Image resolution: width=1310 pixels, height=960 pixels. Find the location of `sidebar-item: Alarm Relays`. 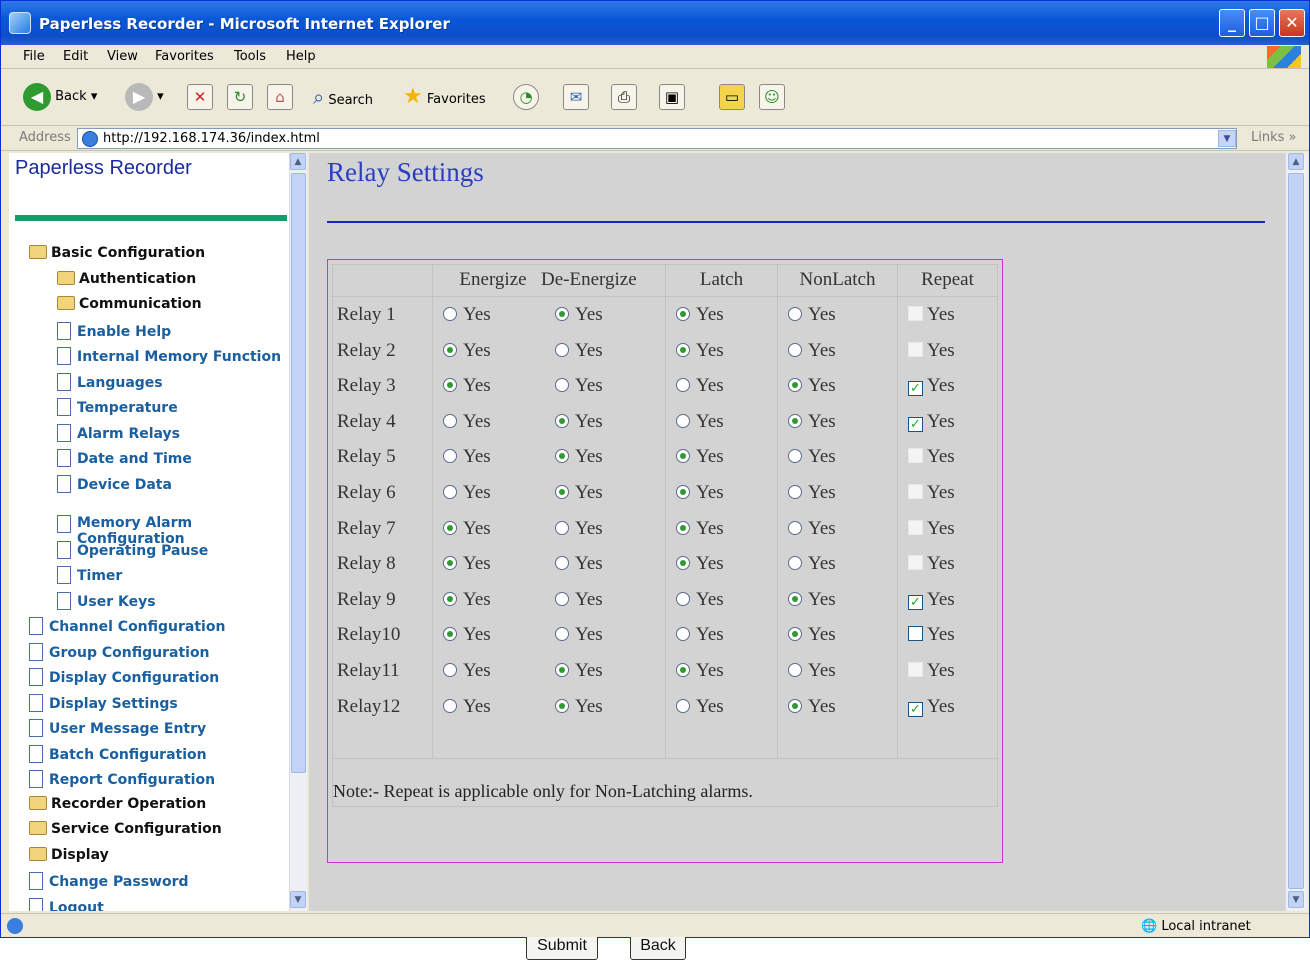

sidebar-item: Alarm Relays is located at coordinates (118, 432).